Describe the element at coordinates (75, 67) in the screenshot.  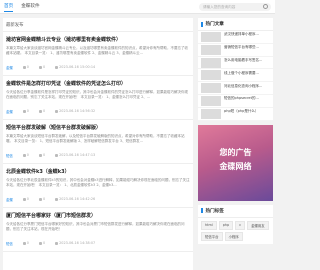
I see `post-date: 2023-06-16 15:00:14` at that location.